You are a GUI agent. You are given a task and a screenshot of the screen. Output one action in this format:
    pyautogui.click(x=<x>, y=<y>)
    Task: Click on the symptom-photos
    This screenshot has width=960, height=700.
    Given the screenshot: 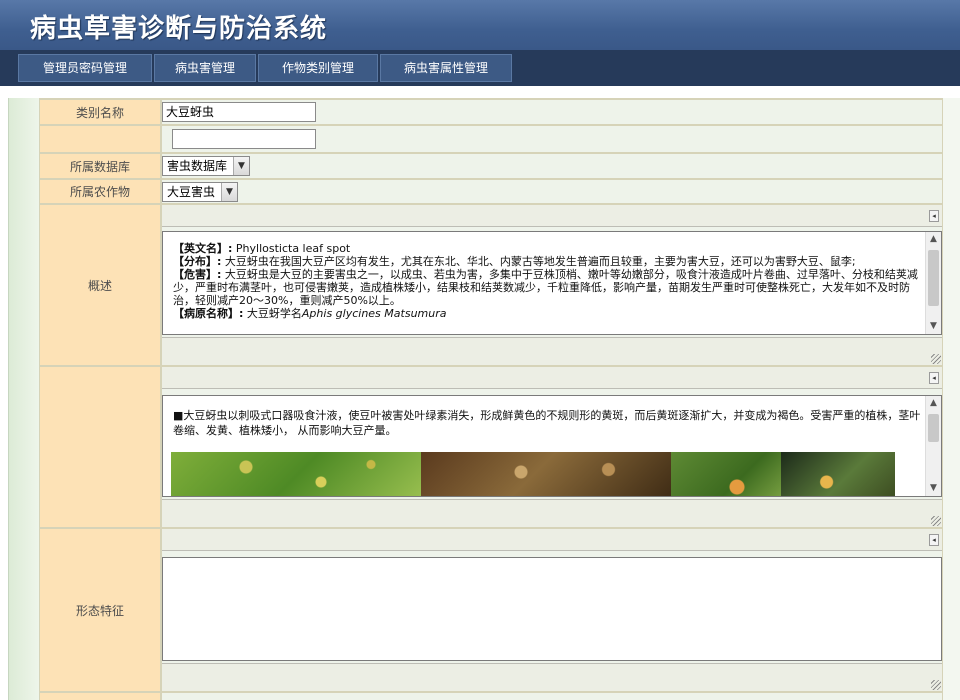 What is the action you would take?
    pyautogui.click(x=533, y=474)
    